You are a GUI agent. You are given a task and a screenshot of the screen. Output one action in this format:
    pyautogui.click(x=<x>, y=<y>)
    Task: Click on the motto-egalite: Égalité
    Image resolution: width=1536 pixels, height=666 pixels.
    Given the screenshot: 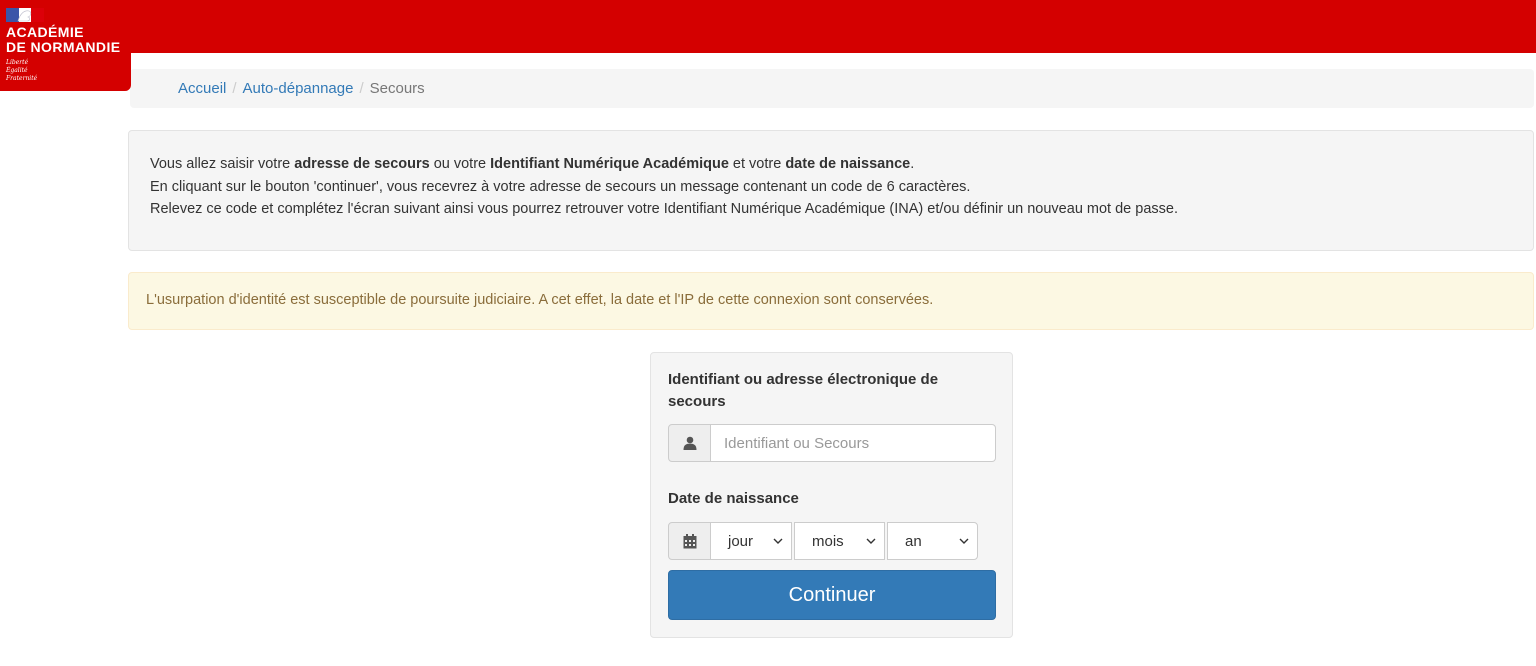 What is the action you would take?
    pyautogui.click(x=17, y=70)
    